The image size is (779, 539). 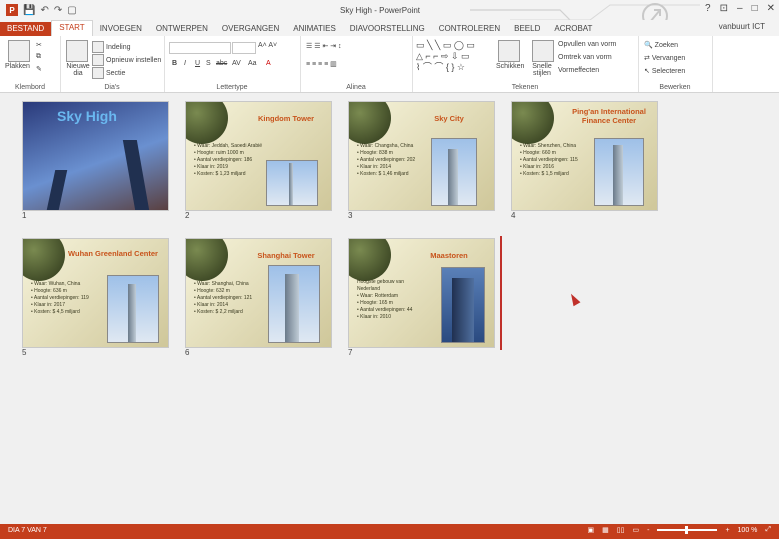 What do you see at coordinates (223, 160) in the screenshot?
I see `bullet: • Aantal verdiepingen: 186` at bounding box center [223, 160].